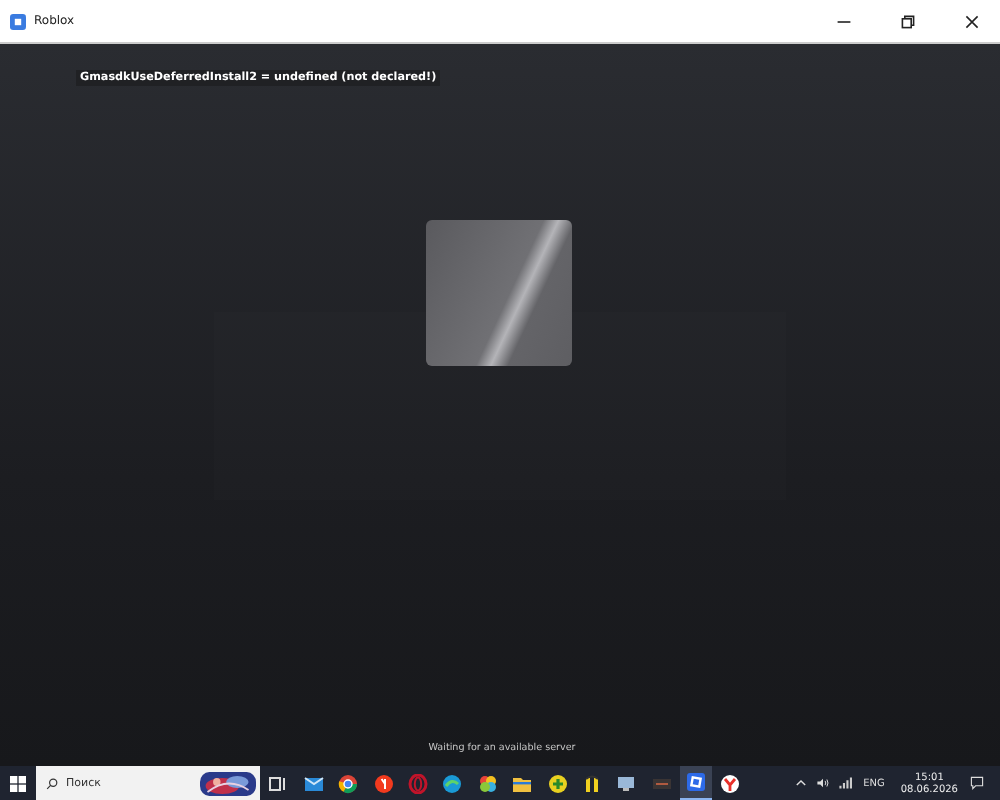  What do you see at coordinates (730, 783) in the screenshot?
I see `round-logo-icon` at bounding box center [730, 783].